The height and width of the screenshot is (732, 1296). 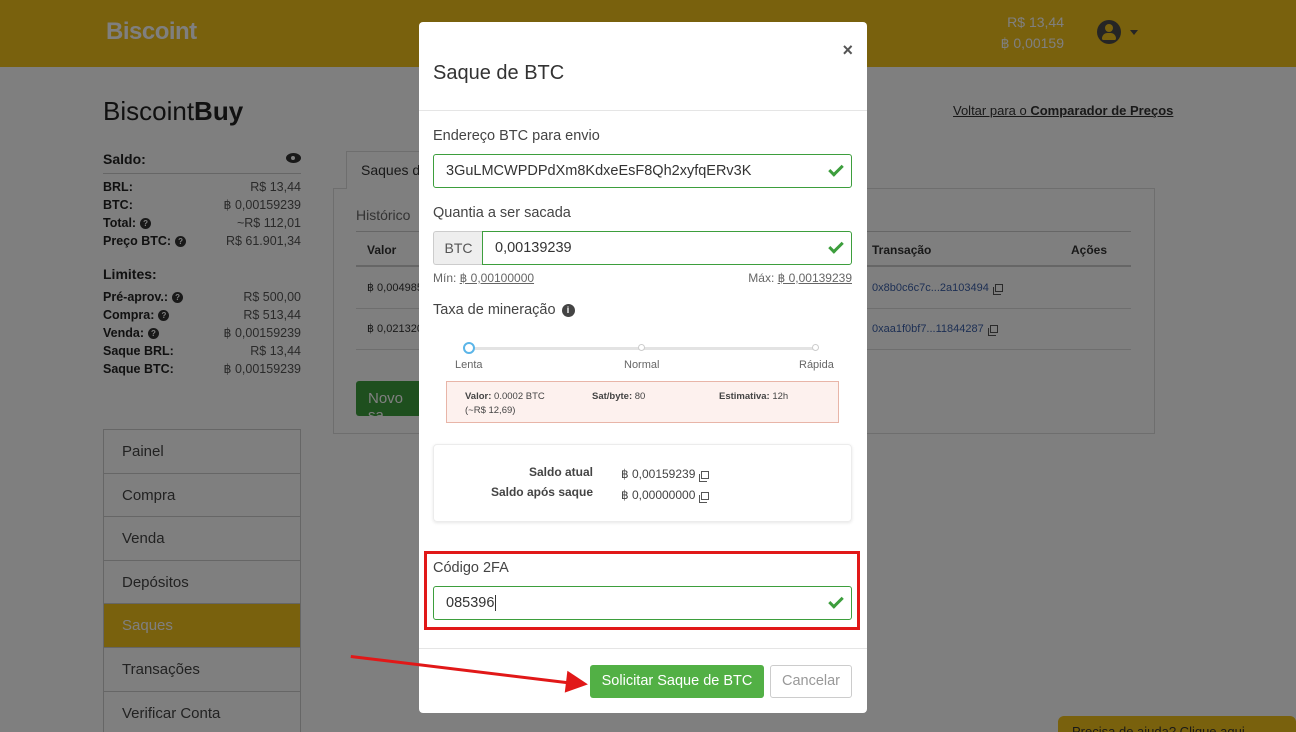 What do you see at coordinates (560, 472) in the screenshot?
I see `saldo-atual-label: Saldo atual` at bounding box center [560, 472].